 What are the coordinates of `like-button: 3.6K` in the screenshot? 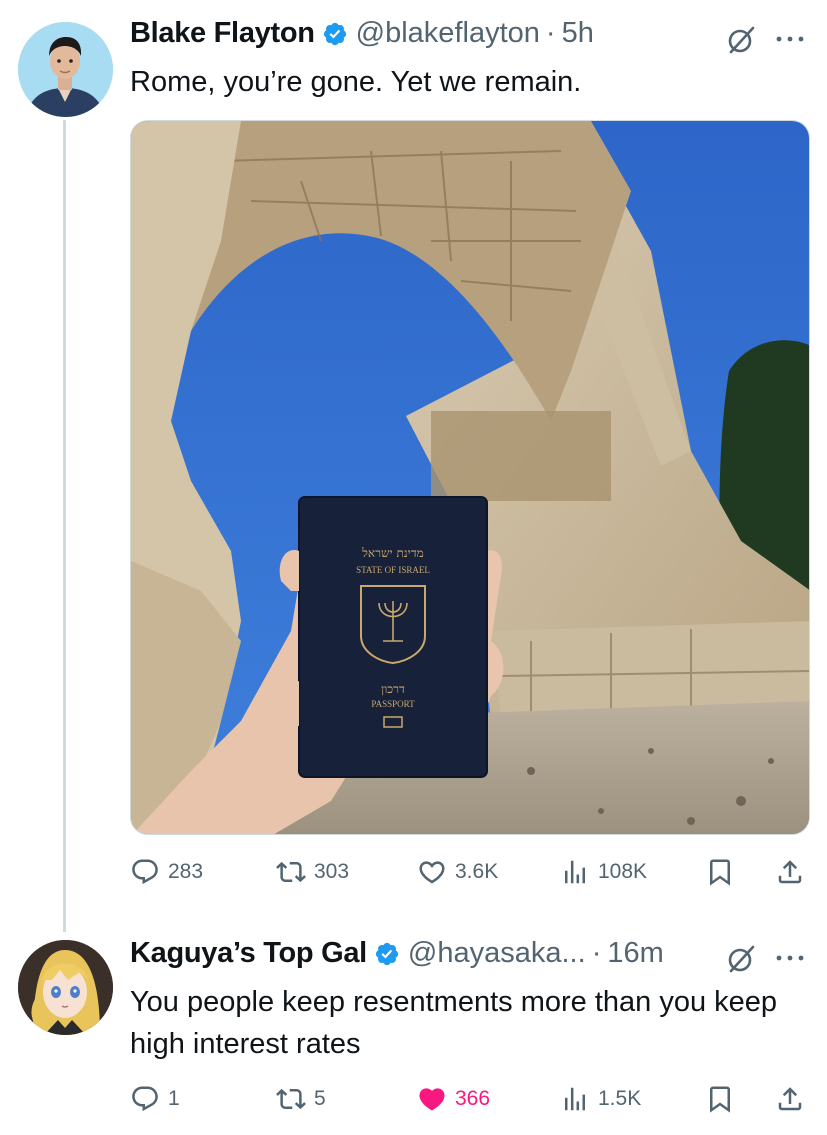 It's located at (457, 872).